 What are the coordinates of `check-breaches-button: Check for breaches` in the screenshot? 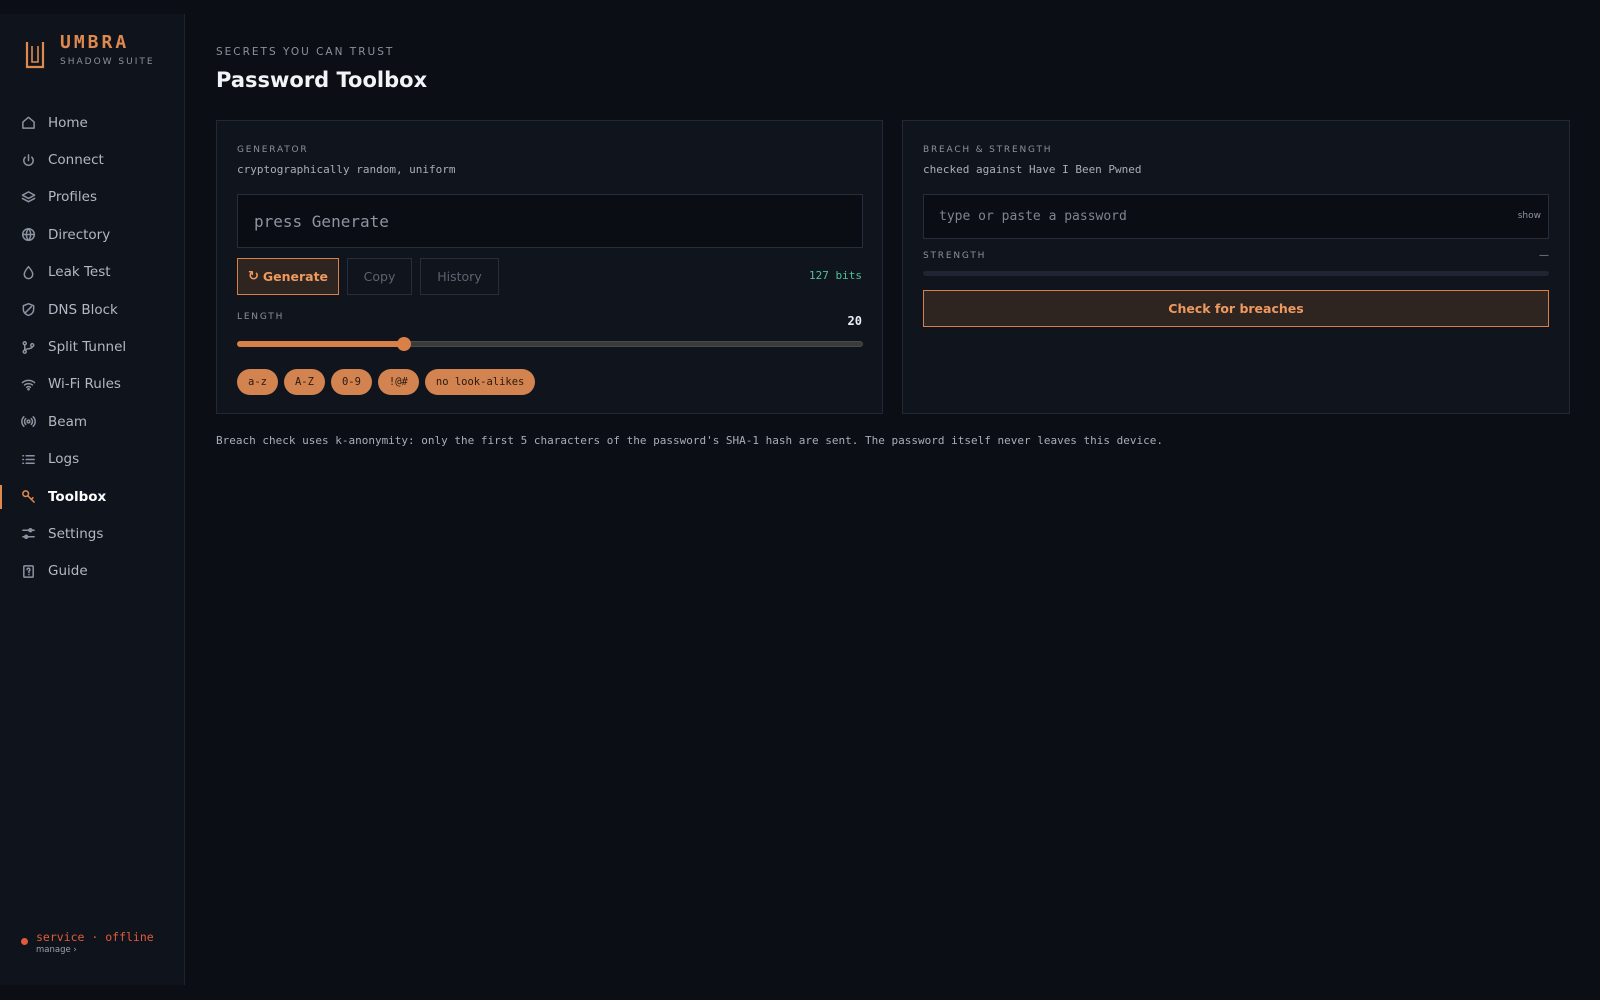 It's located at (1236, 308).